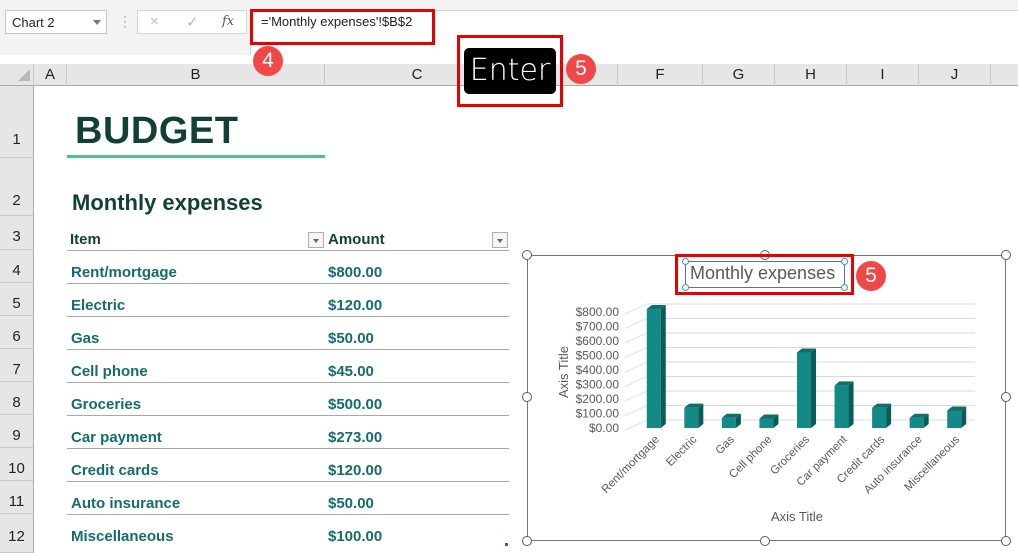  What do you see at coordinates (17, 75) in the screenshot?
I see `select-all-corner` at bounding box center [17, 75].